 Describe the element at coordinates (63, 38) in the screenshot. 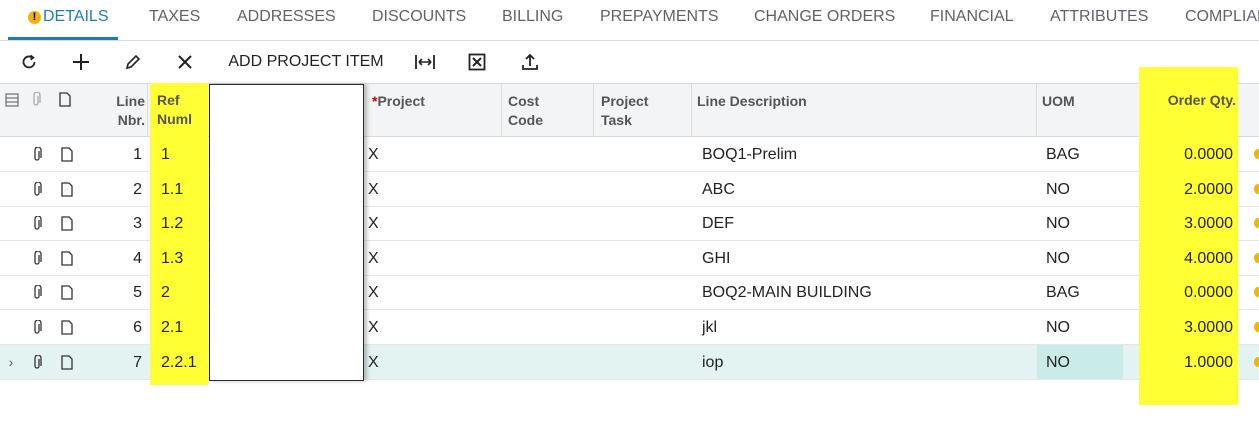

I see `active-tab-indicator` at that location.